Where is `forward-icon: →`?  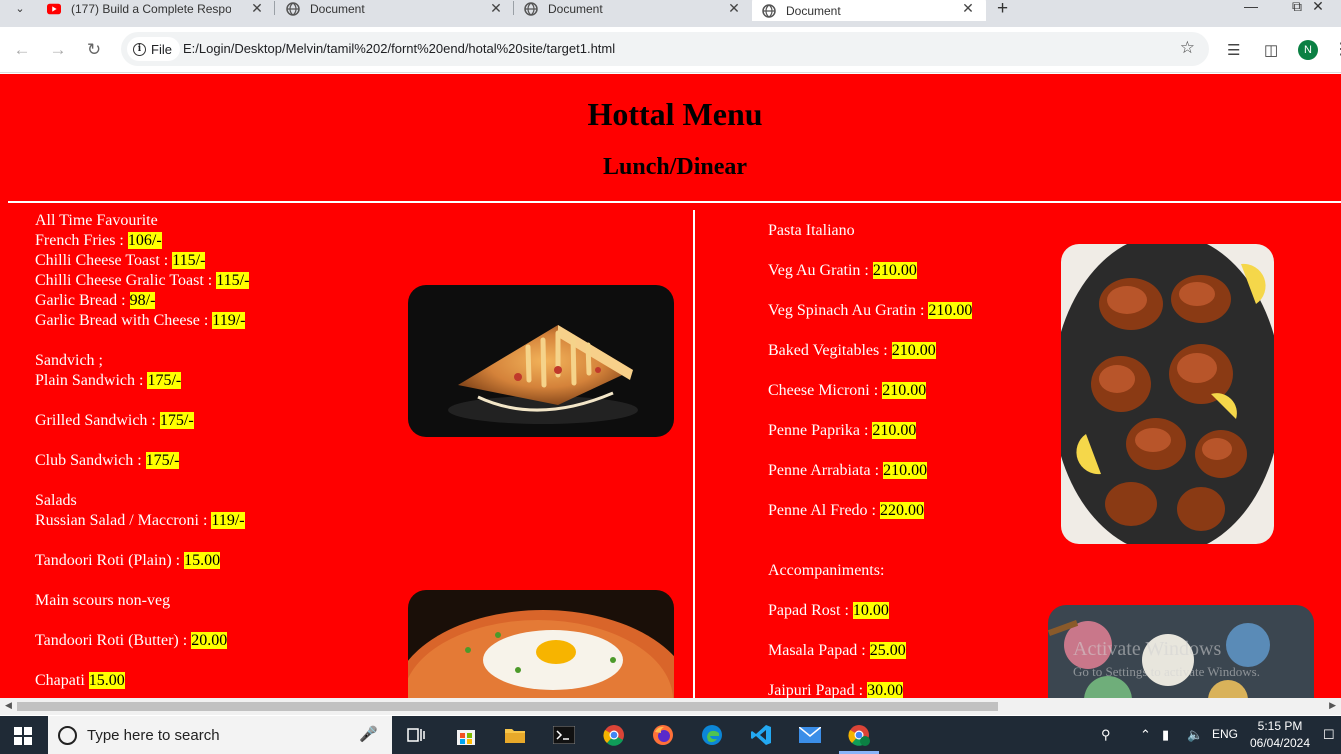
forward-icon: → is located at coordinates (58, 50).